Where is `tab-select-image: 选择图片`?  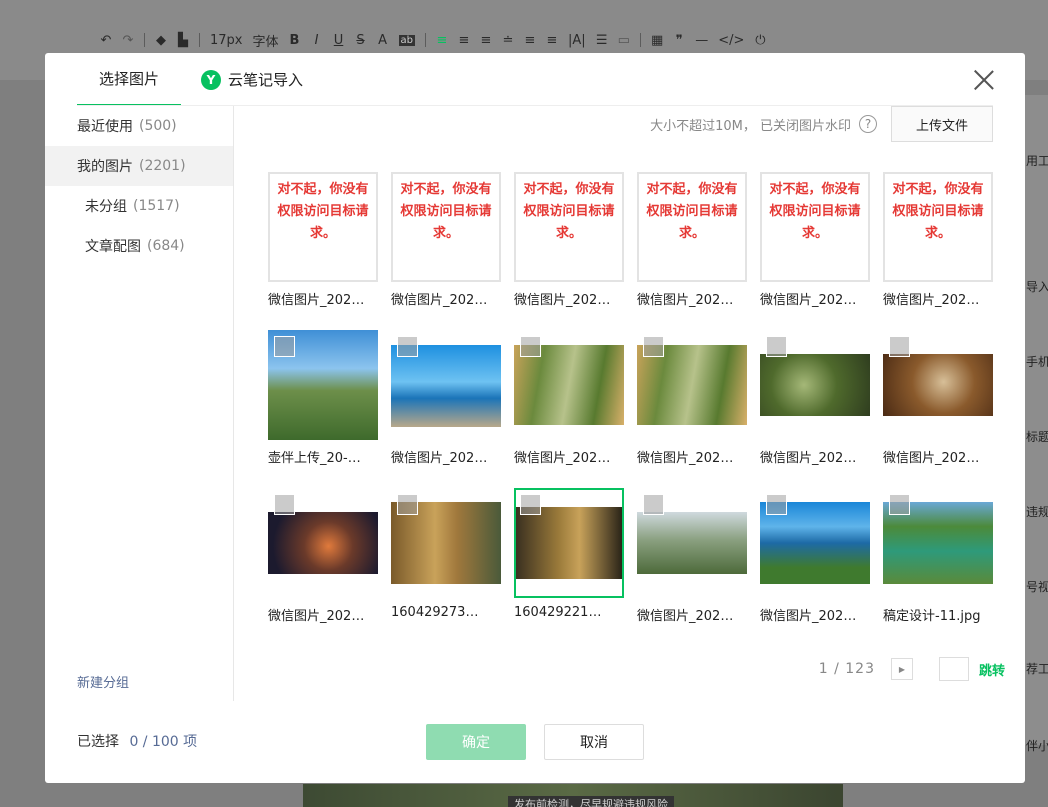 tab-select-image: 选择图片 is located at coordinates (129, 79).